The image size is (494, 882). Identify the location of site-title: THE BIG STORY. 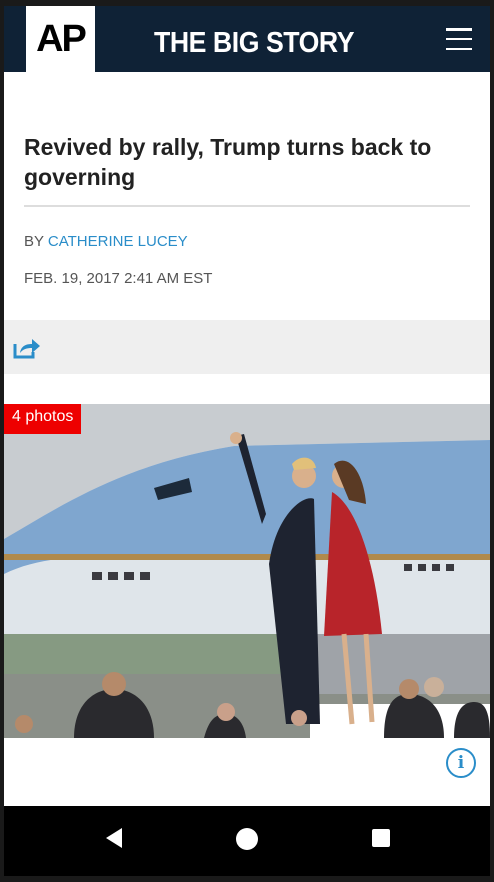
(254, 43).